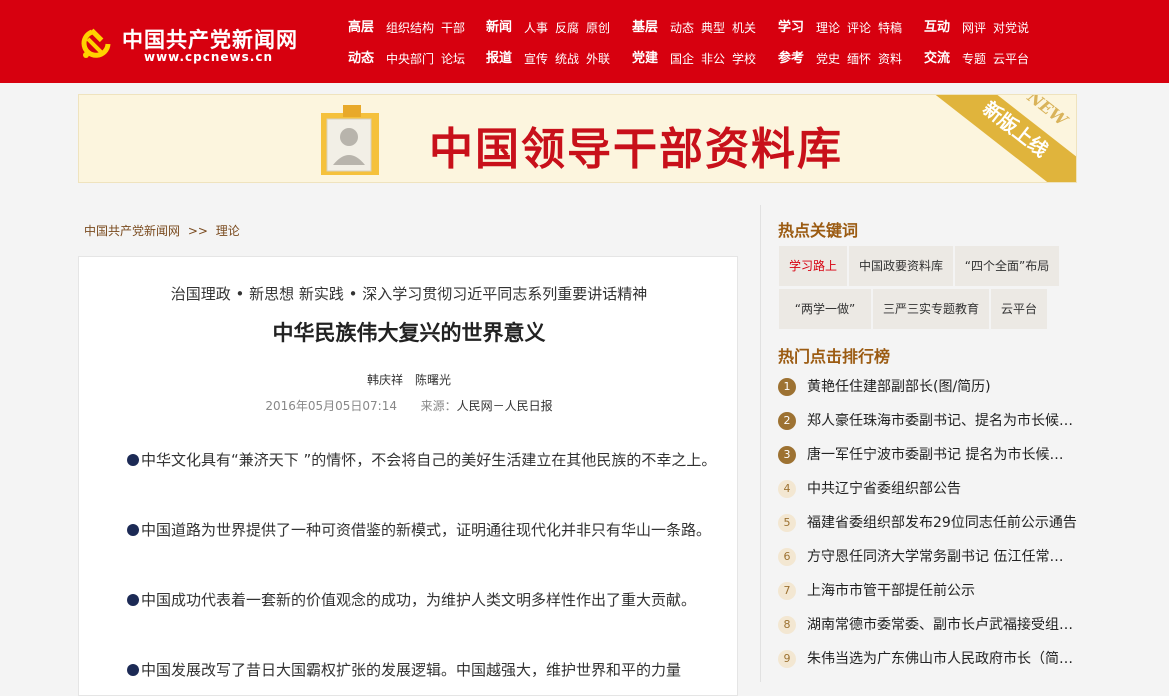 The height and width of the screenshot is (696, 1169). What do you see at coordinates (1011, 59) in the screenshot?
I see `nav-link: 云平台` at bounding box center [1011, 59].